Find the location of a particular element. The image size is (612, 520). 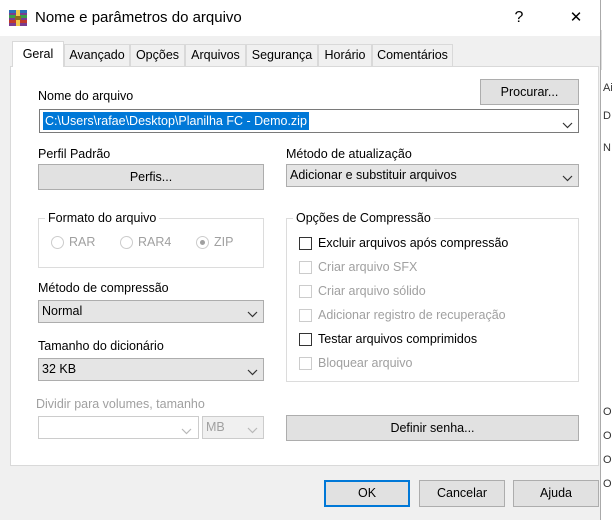

close-icon: ✕ is located at coordinates (576, 18).